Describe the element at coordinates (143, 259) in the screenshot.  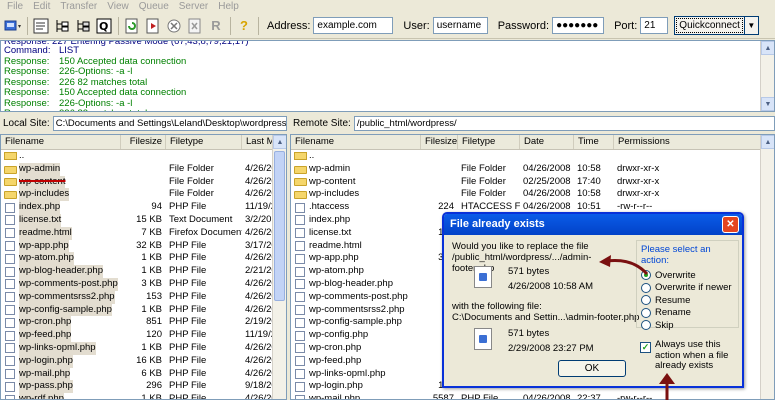
I see `local-file-row: wp-atom.php 1 KB PHP File 4/26/20` at that location.